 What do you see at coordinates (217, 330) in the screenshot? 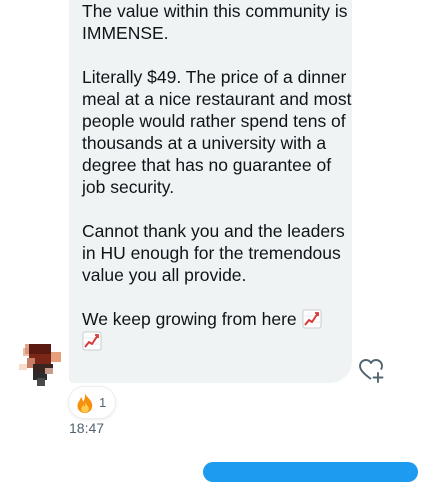
I see `message-paragraph-4: We keep growing from here` at bounding box center [217, 330].